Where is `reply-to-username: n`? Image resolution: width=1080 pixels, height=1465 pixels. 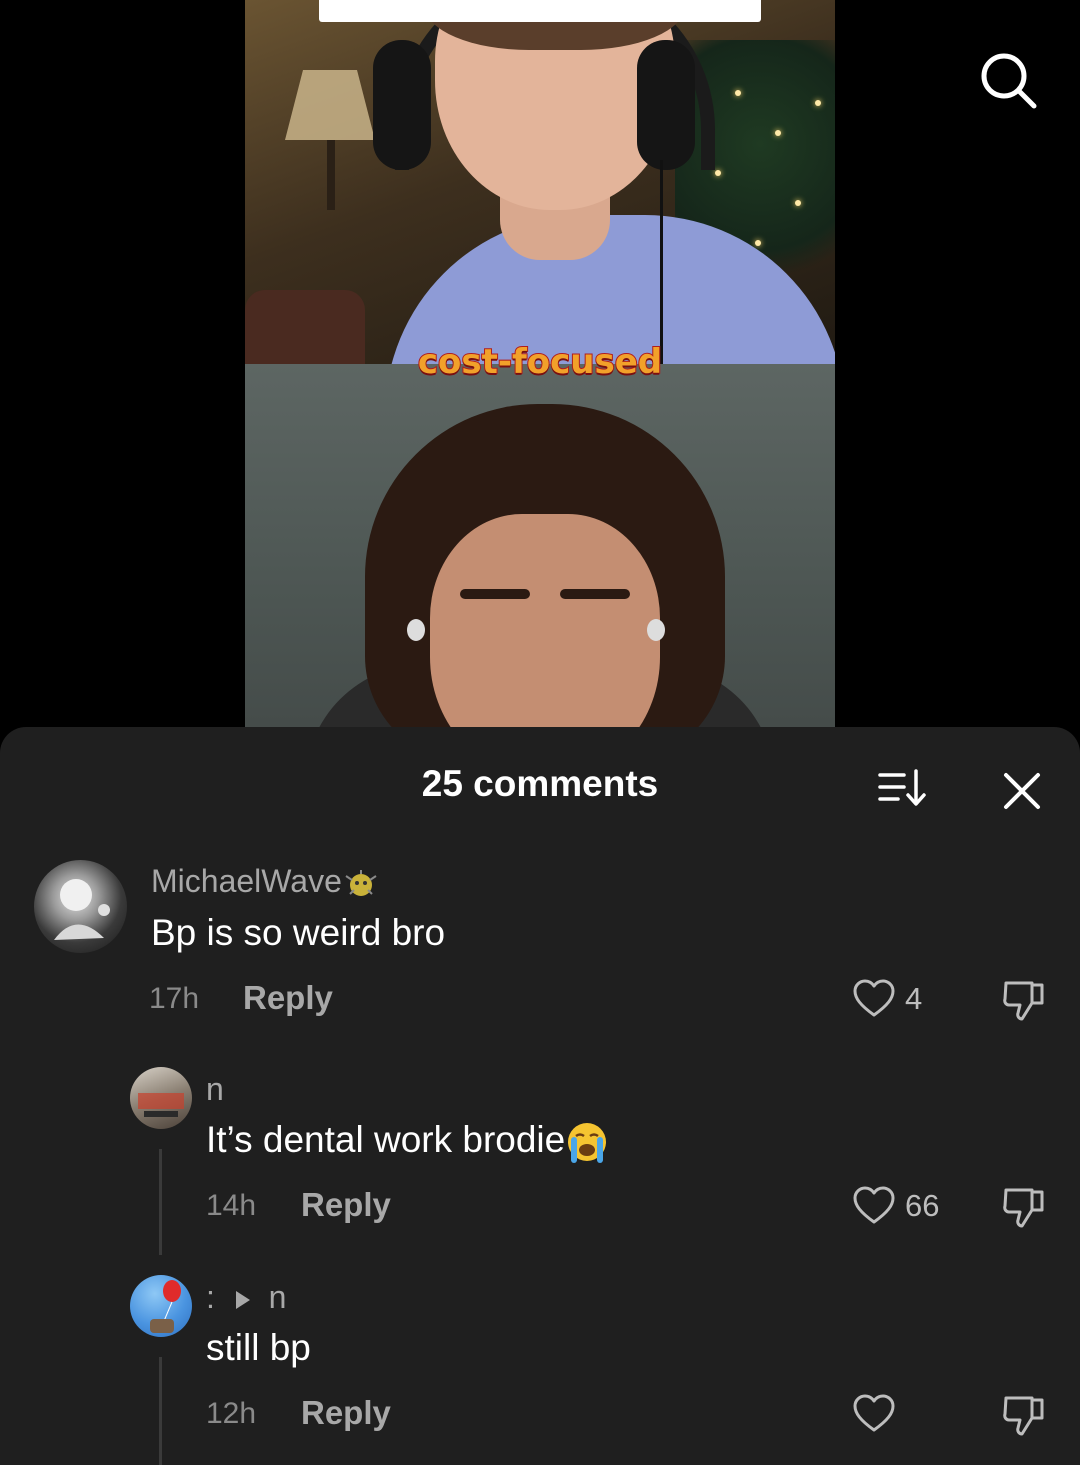 reply-to-username: n is located at coordinates (278, 1297).